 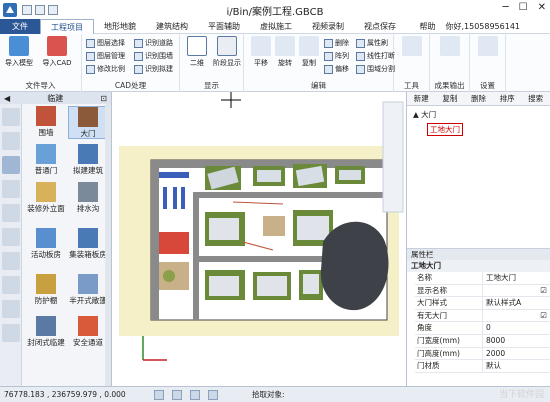 What do you see at coordinates (11, 285) in the screenshot?
I see `category-scaffold-icon` at bounding box center [11, 285].